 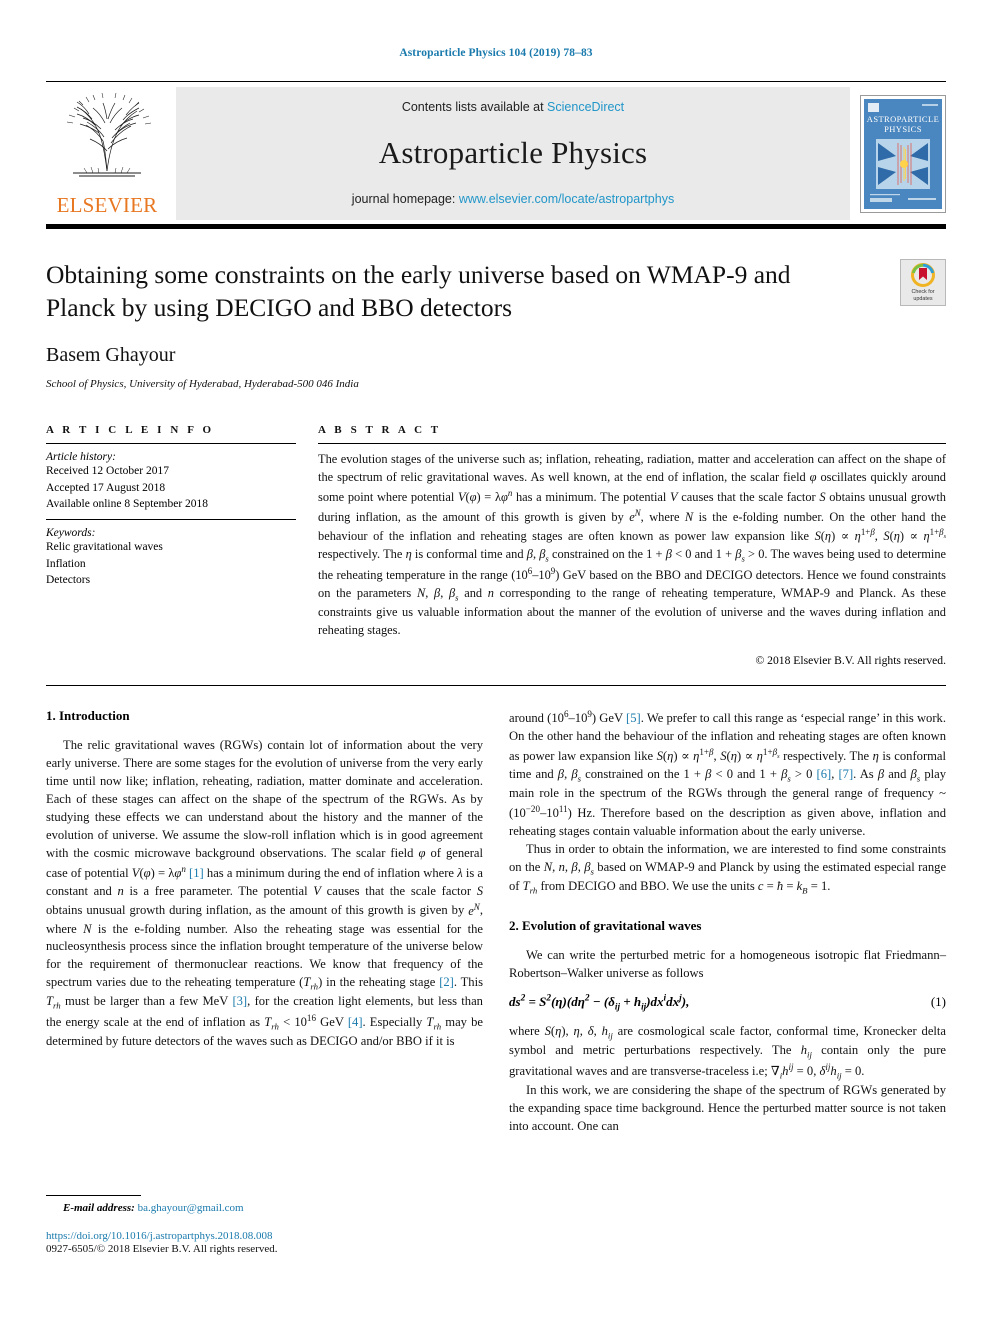 What do you see at coordinates (93, 1195) in the screenshot?
I see `footnote-rule` at bounding box center [93, 1195].